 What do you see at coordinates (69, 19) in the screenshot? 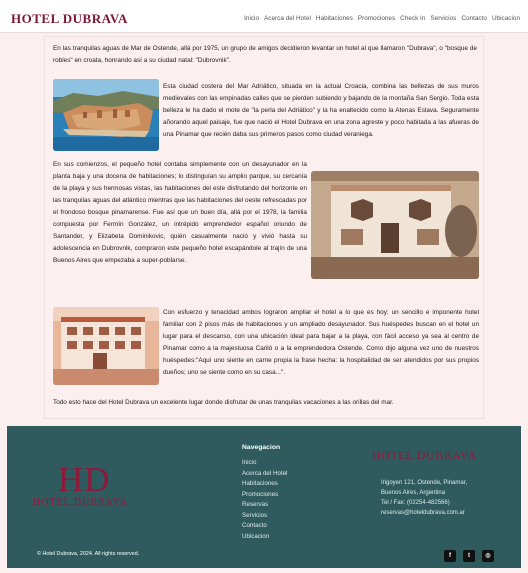
I see `site-brand: HOTEL DUBRAVA` at bounding box center [69, 19].